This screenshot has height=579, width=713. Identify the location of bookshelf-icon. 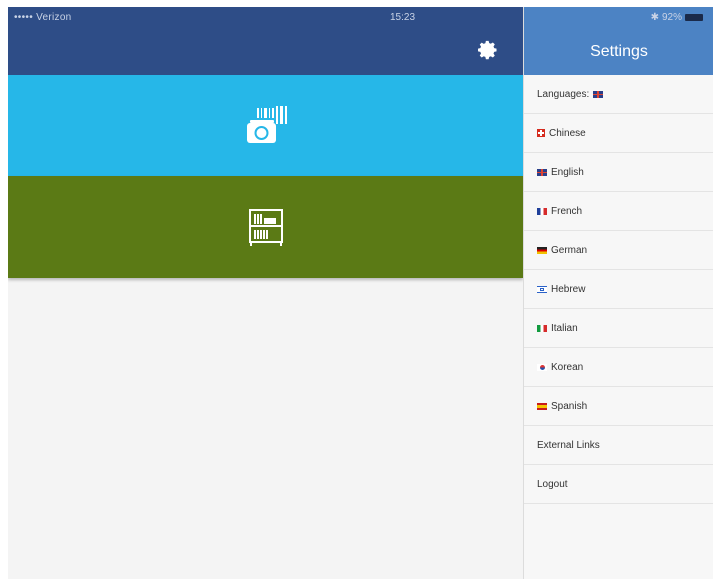
(265, 227).